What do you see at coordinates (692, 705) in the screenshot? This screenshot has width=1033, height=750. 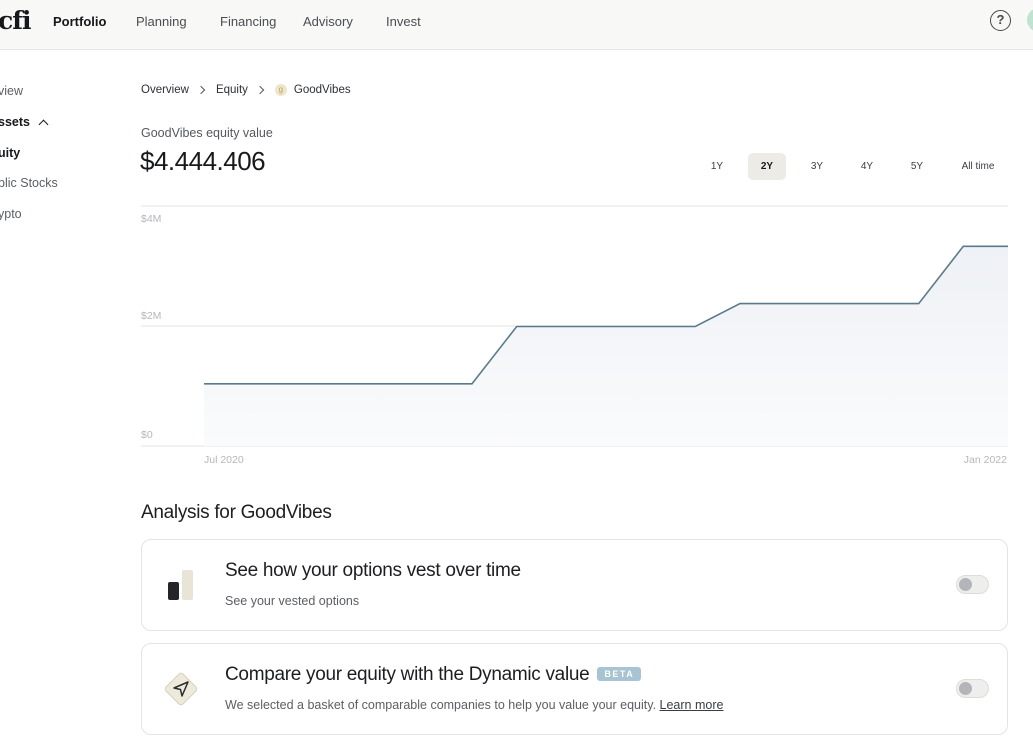 I see `learn-more-link: Learn more` at bounding box center [692, 705].